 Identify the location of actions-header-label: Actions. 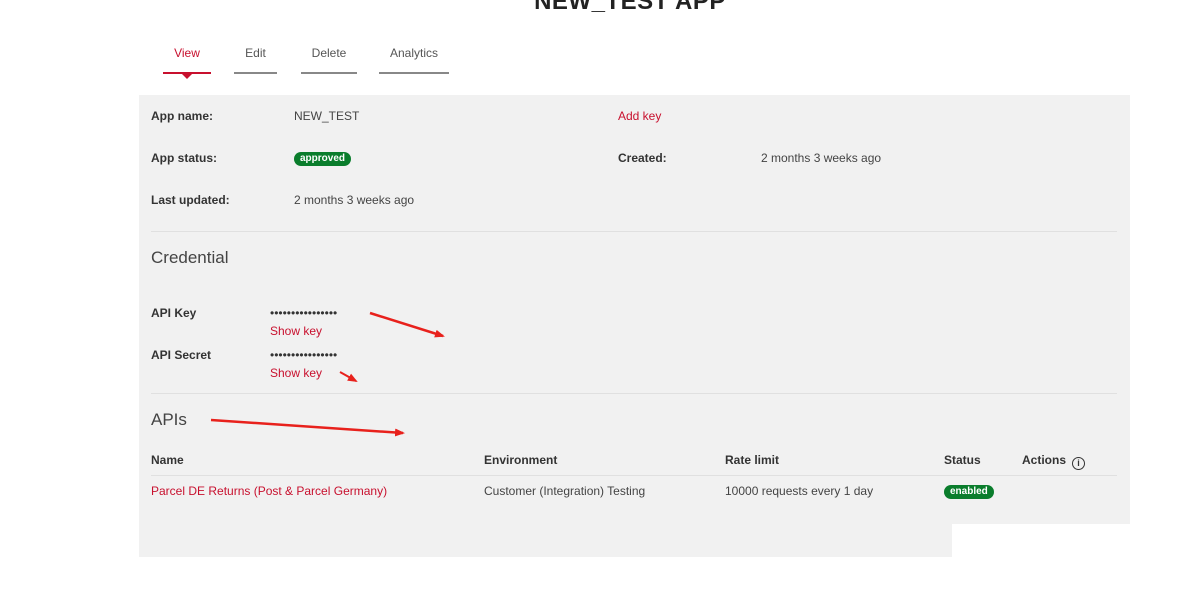
(1044, 460).